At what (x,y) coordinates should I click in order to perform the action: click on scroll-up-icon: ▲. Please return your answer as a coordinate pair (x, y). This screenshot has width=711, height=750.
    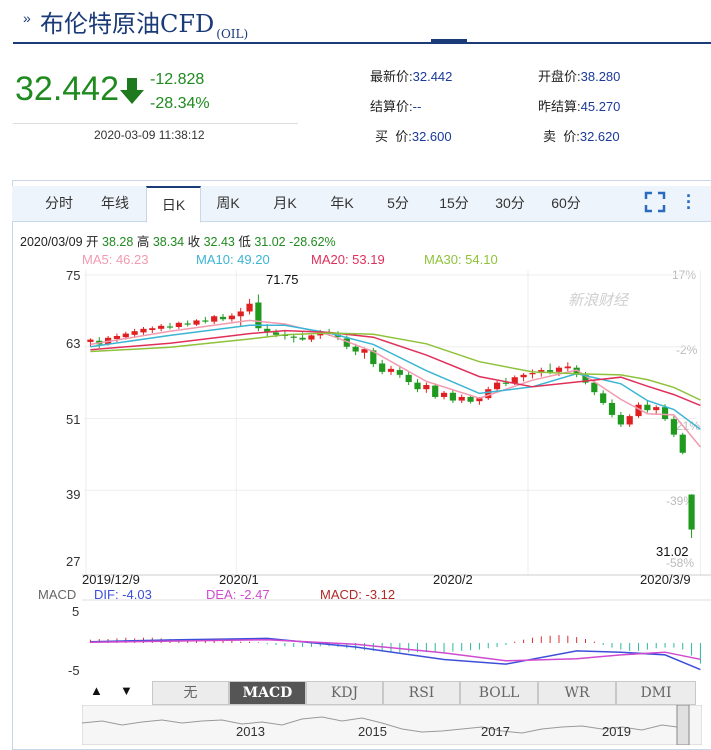
    Looking at the image, I should click on (96, 690).